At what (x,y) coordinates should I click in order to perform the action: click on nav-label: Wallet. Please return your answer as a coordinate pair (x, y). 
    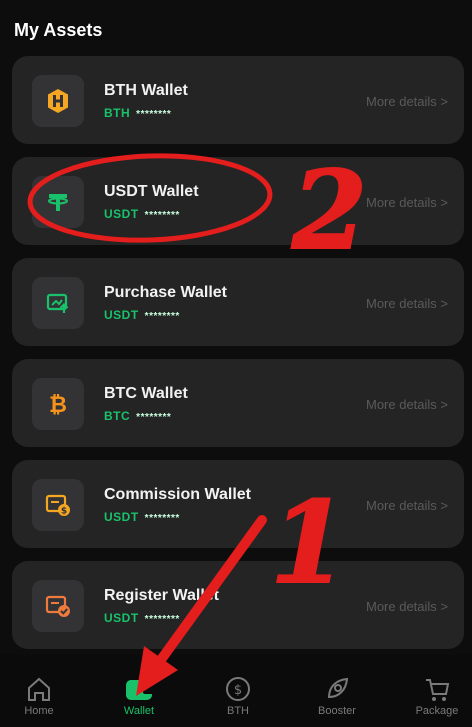
    Looking at the image, I should click on (139, 711).